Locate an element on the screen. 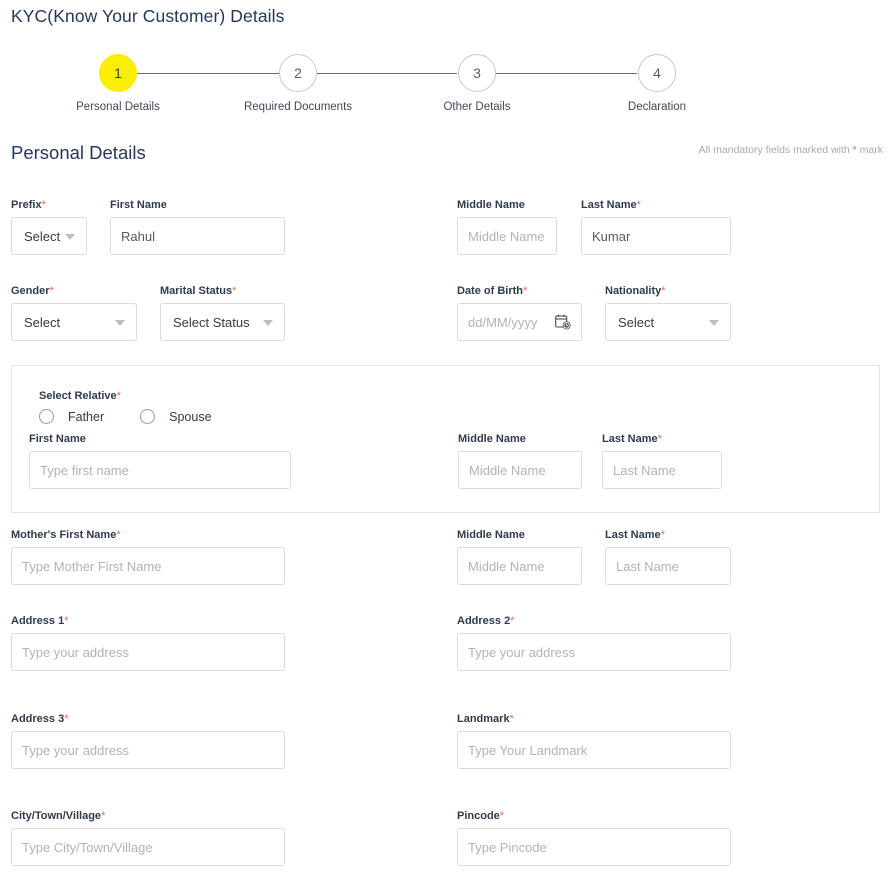 Image resolution: width=889 pixels, height=884 pixels. step-circle-1: 1 is located at coordinates (118, 73).